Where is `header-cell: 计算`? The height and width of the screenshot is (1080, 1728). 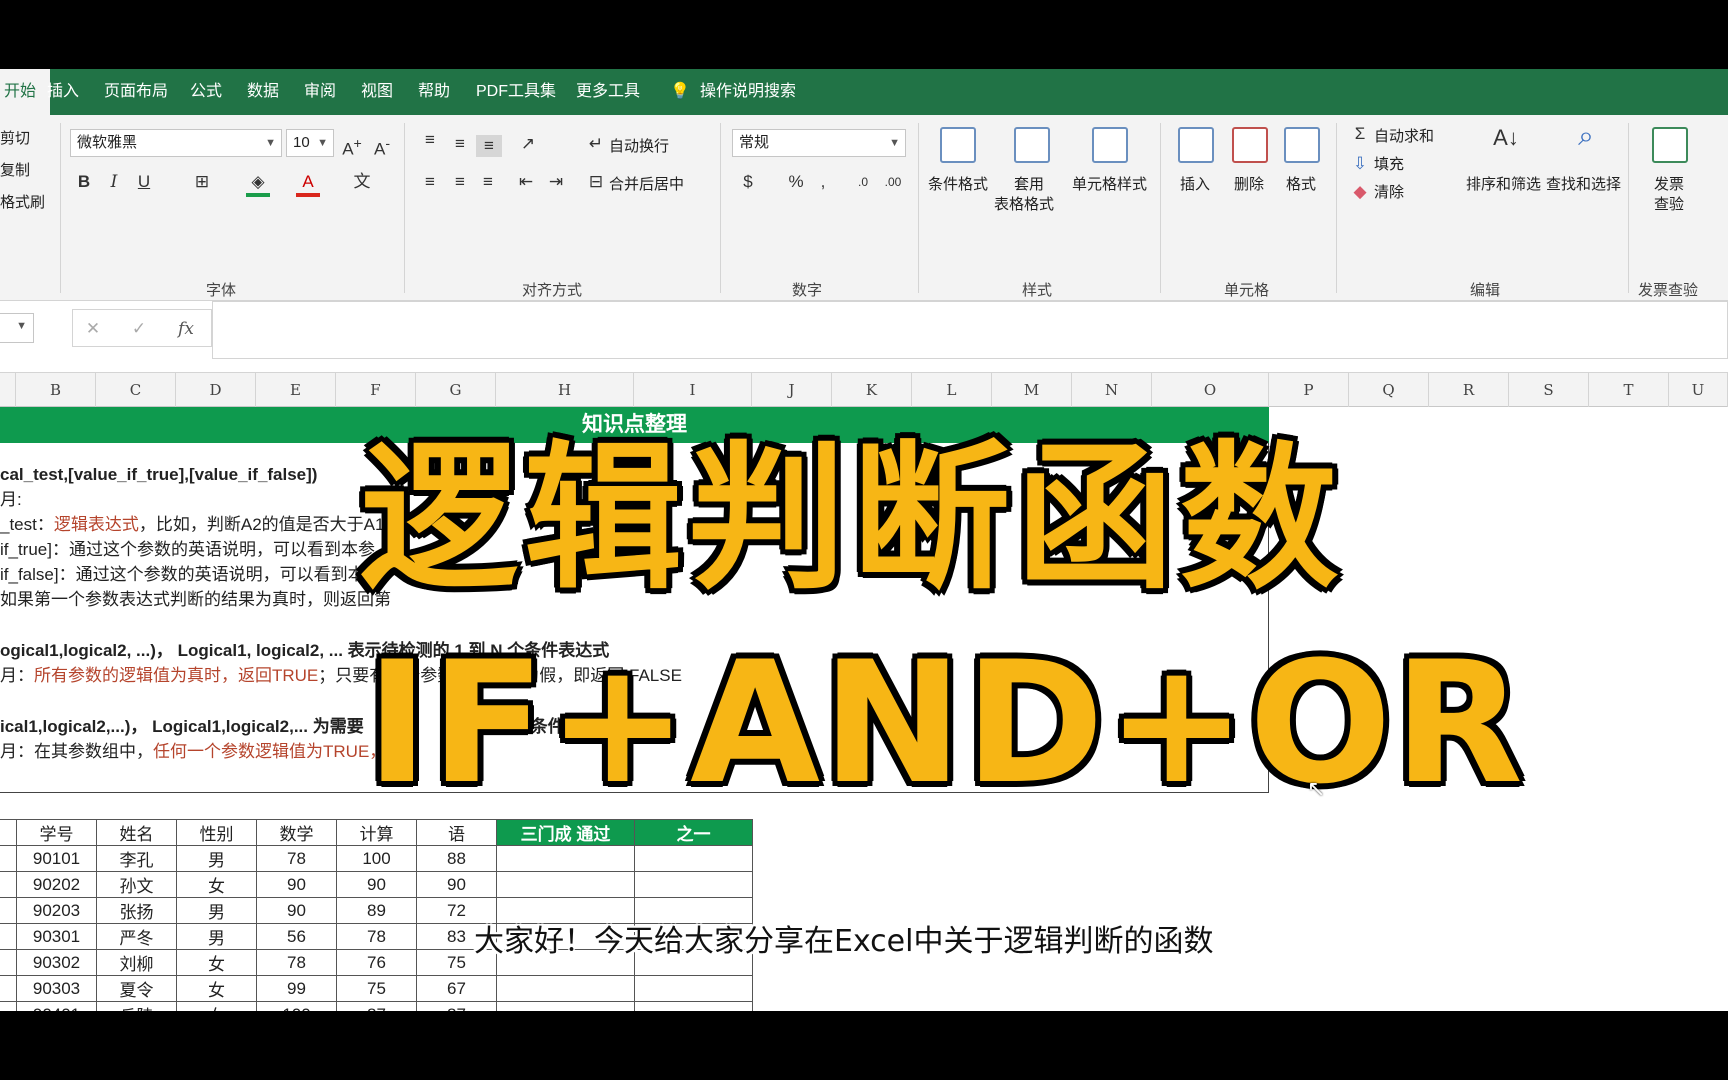 header-cell: 计算 is located at coordinates (376, 832).